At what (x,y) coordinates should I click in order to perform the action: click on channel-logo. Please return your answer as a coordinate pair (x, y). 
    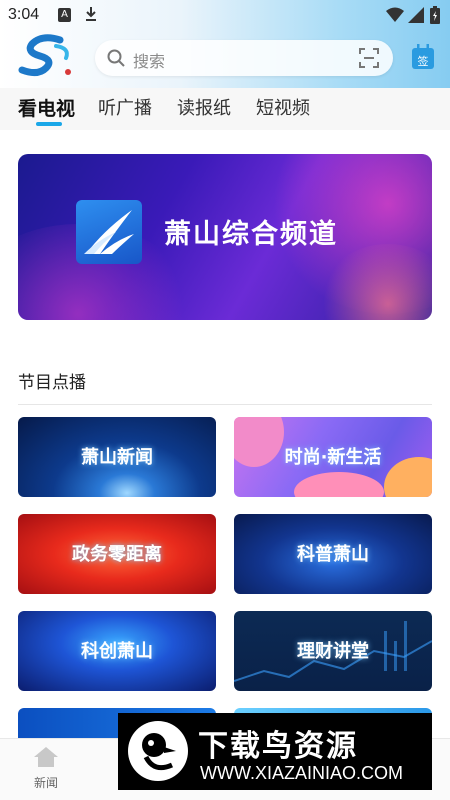
    Looking at the image, I should click on (109, 232).